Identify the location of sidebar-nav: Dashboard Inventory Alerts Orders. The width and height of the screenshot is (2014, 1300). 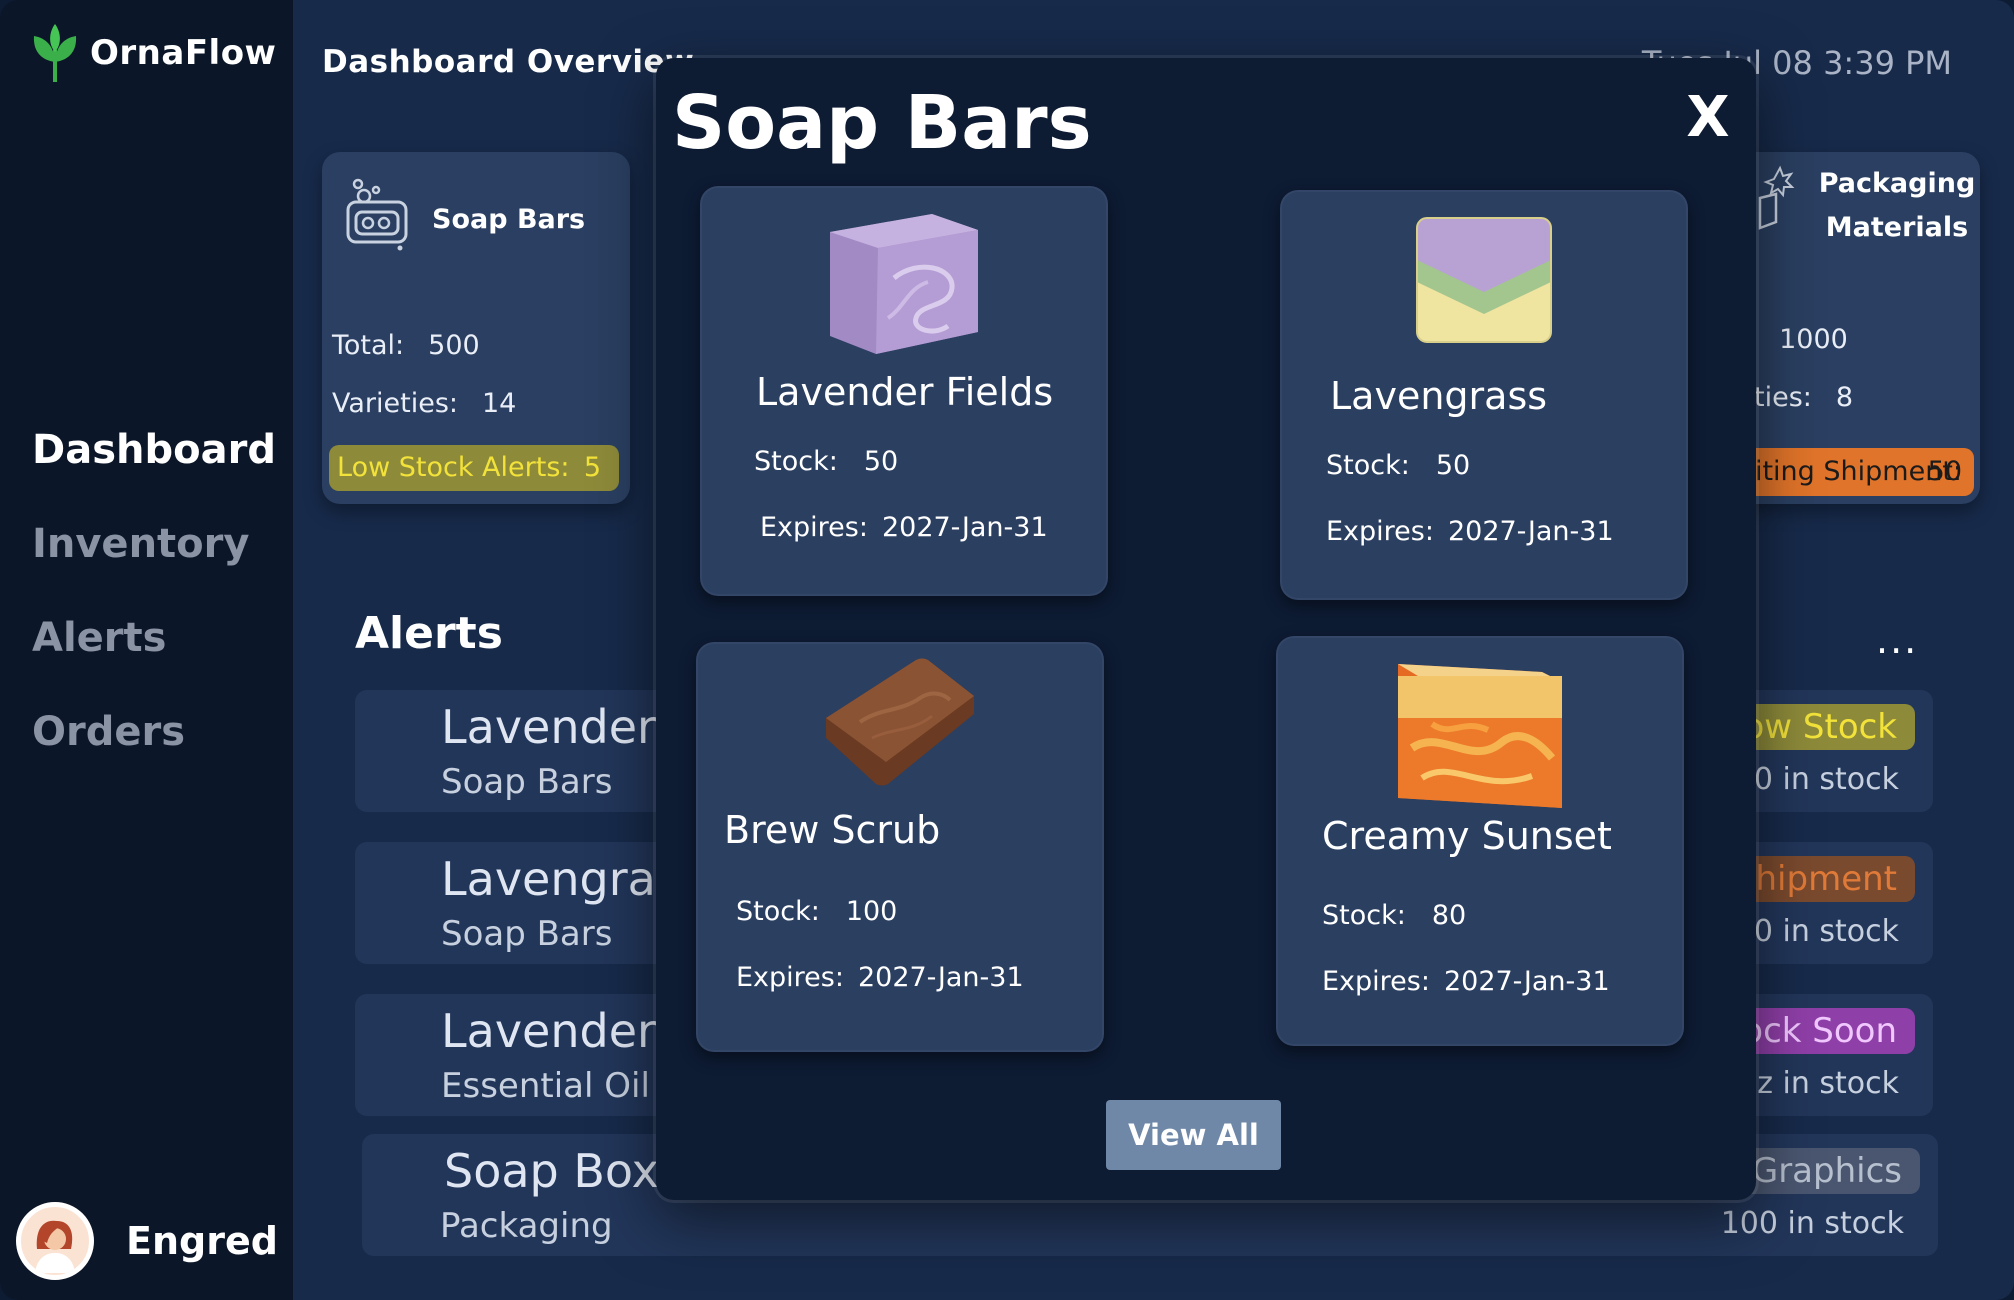
(154, 608).